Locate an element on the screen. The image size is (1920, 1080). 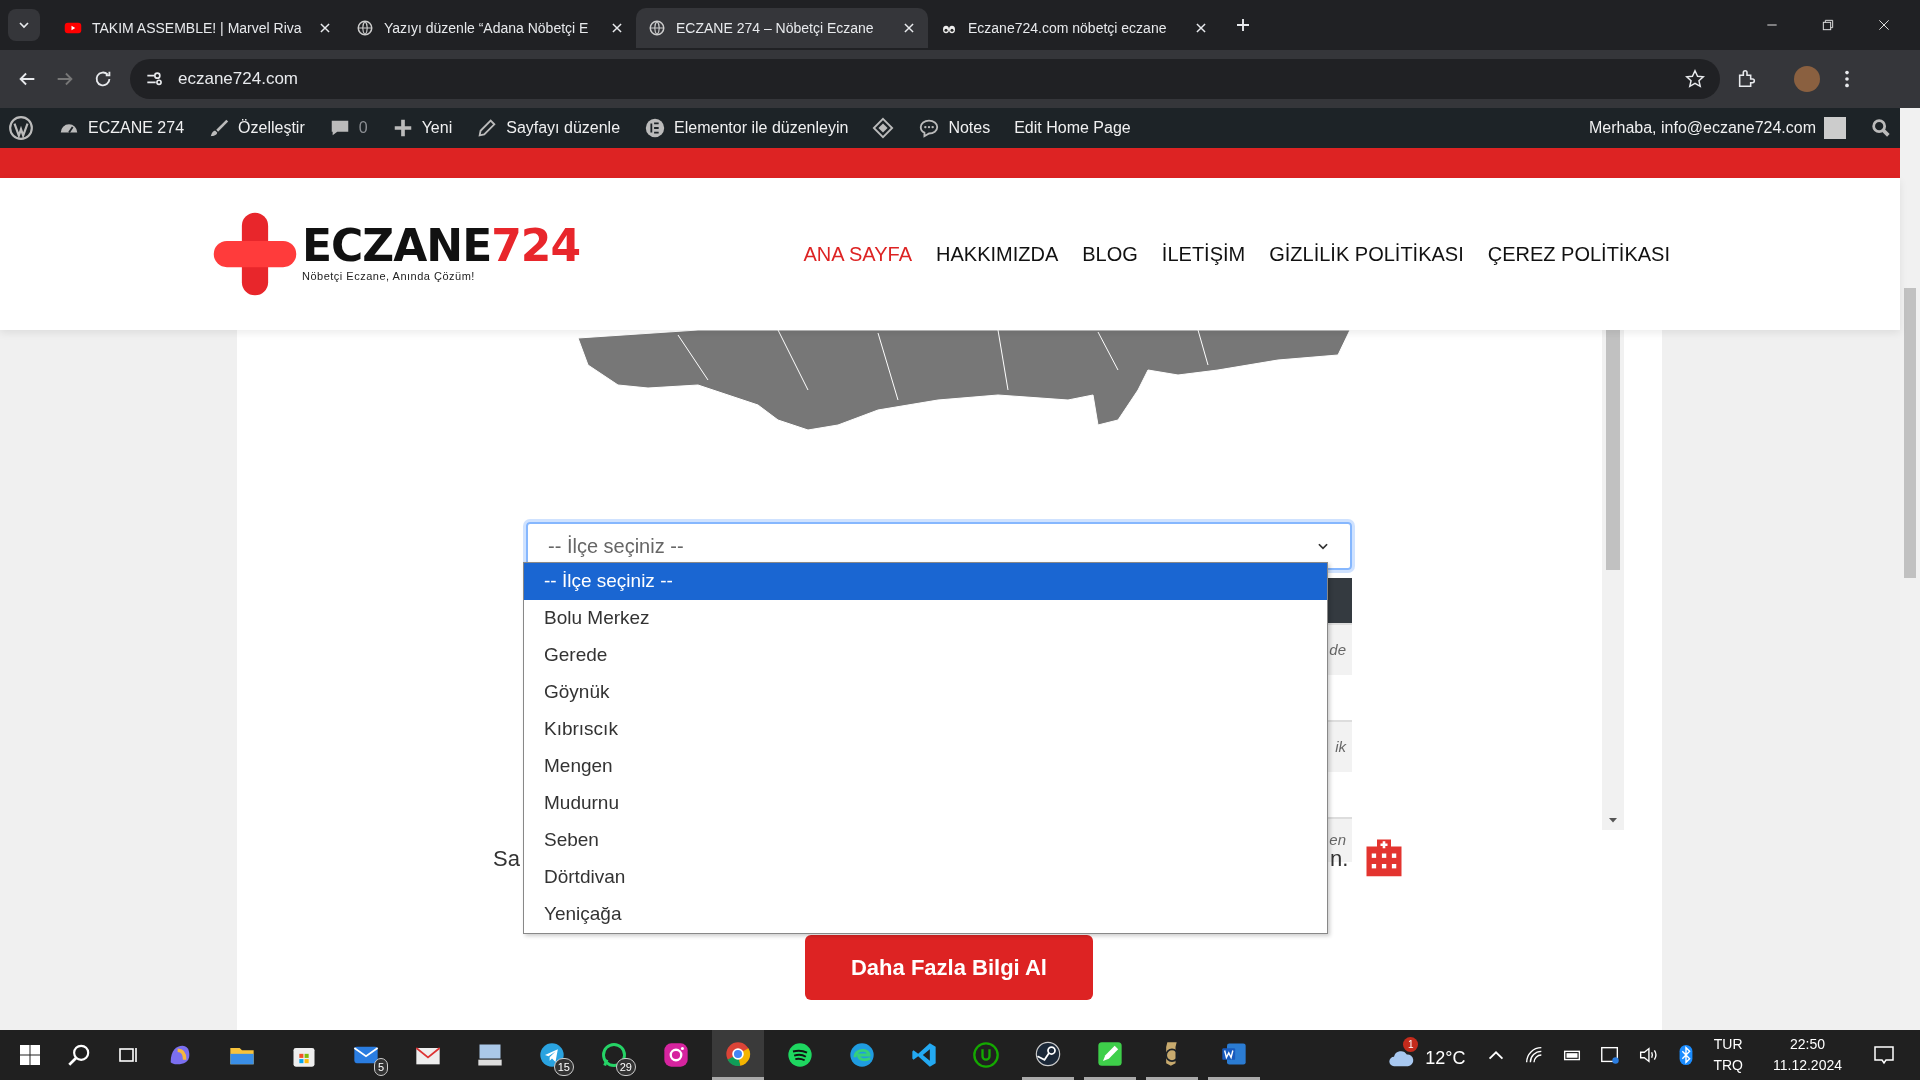
admin-bar-link: Sayfayı düzenle is located at coordinates (548, 128).